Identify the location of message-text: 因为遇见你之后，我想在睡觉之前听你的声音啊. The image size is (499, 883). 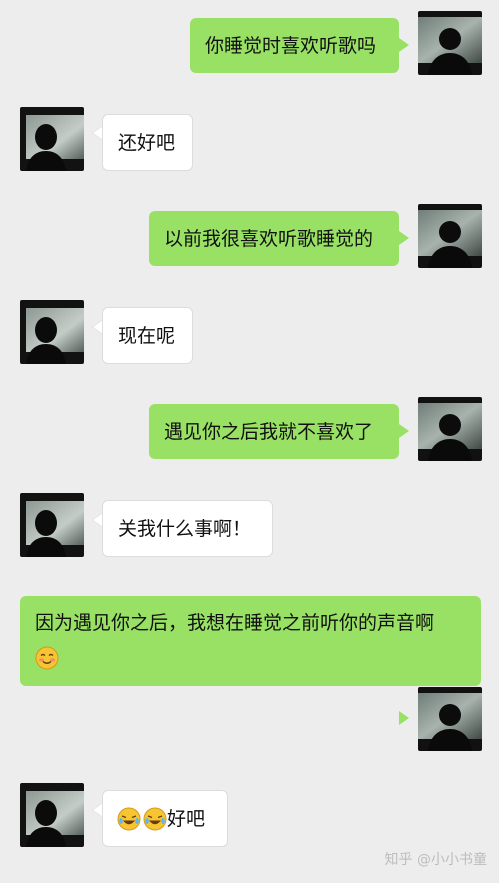
(235, 623).